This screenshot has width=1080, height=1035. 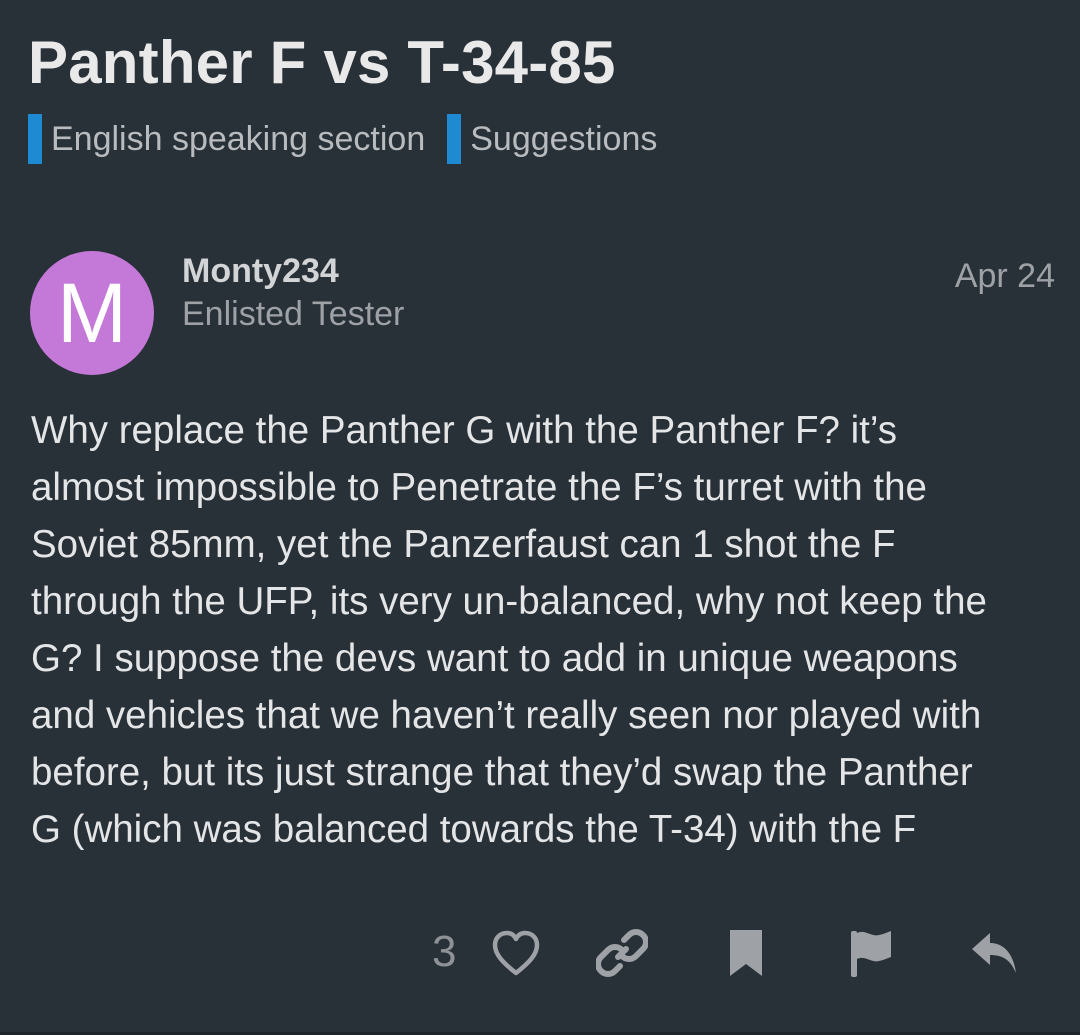 What do you see at coordinates (622, 953) in the screenshot?
I see `link-icon` at bounding box center [622, 953].